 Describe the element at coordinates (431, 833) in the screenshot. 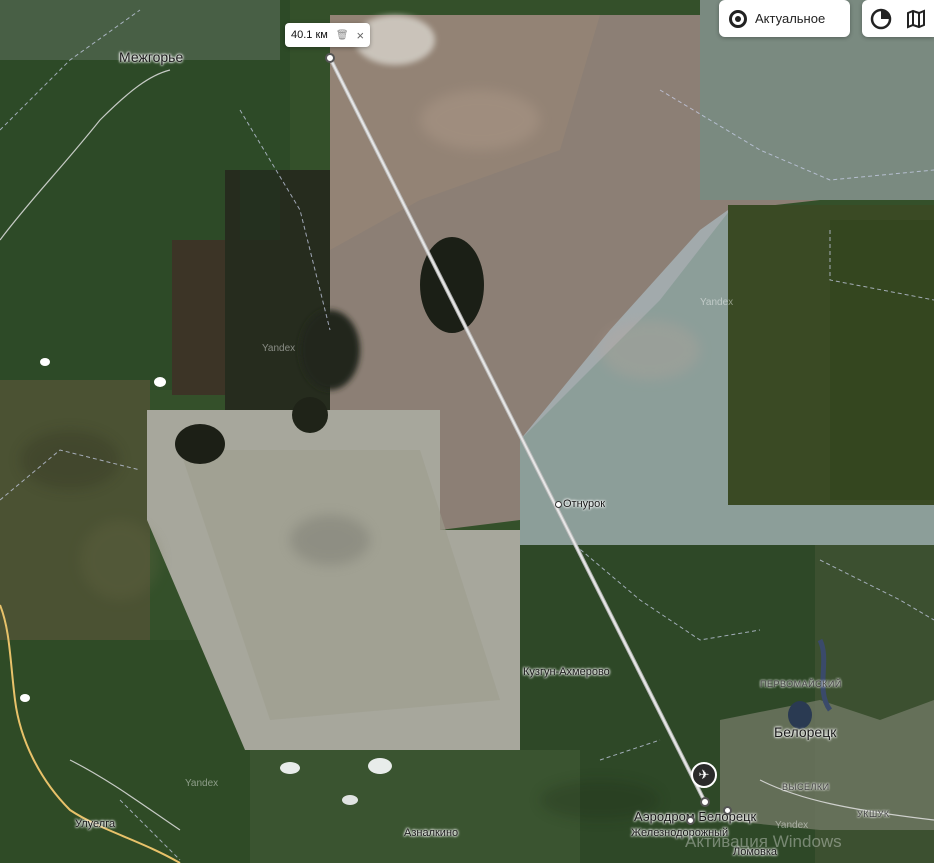

I see `place-label-aznalkino: Азналкино` at that location.